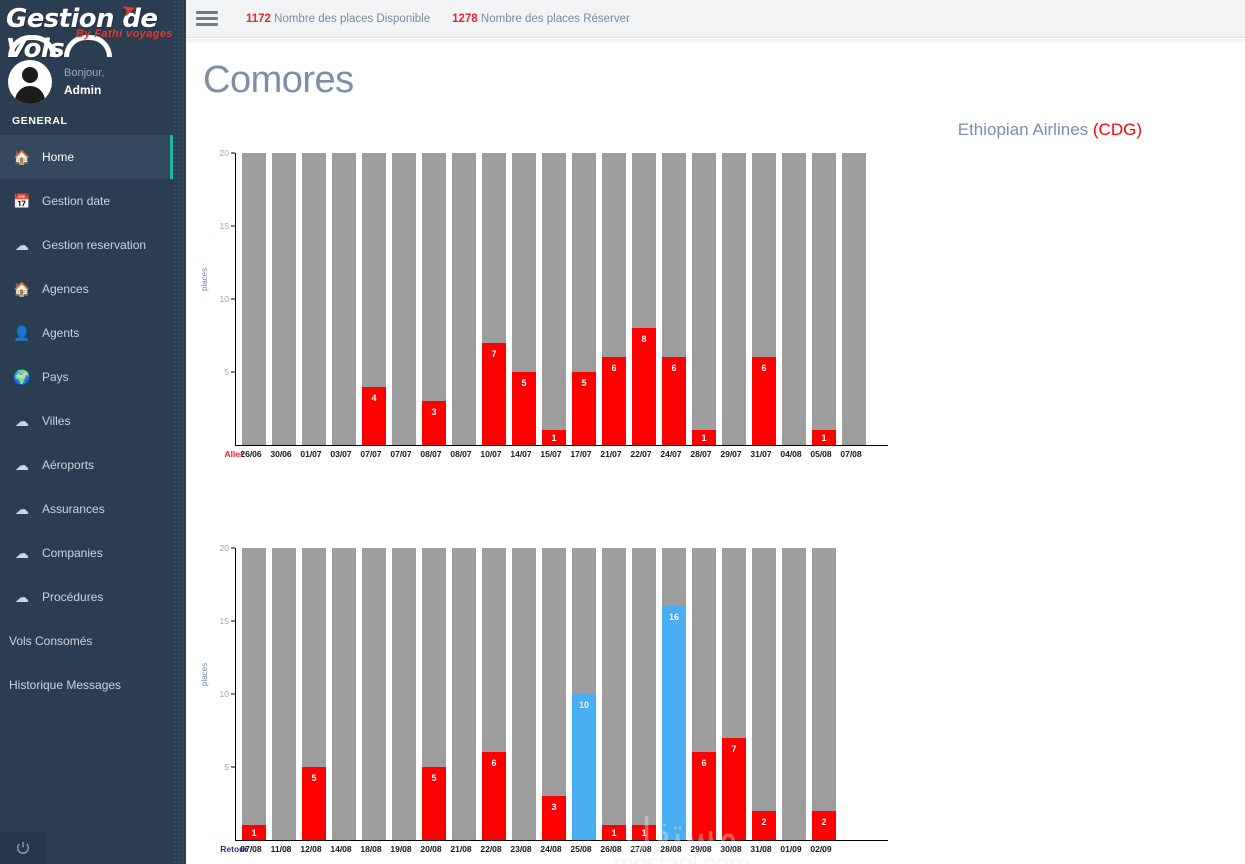  I want to click on y-axis-tick: 10, so click(224, 694).